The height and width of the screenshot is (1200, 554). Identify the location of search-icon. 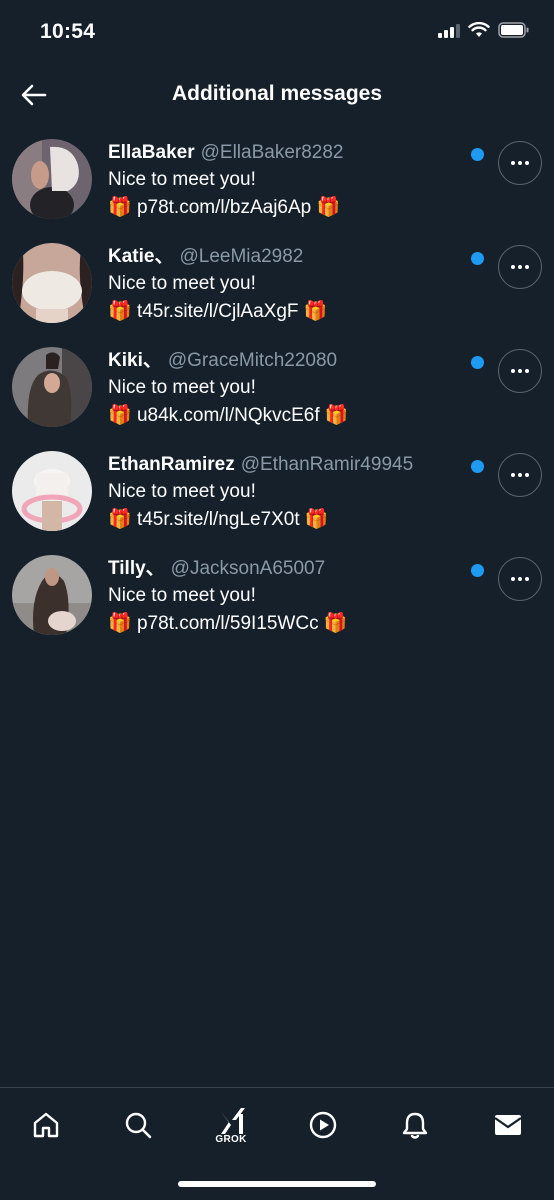
(138, 1125).